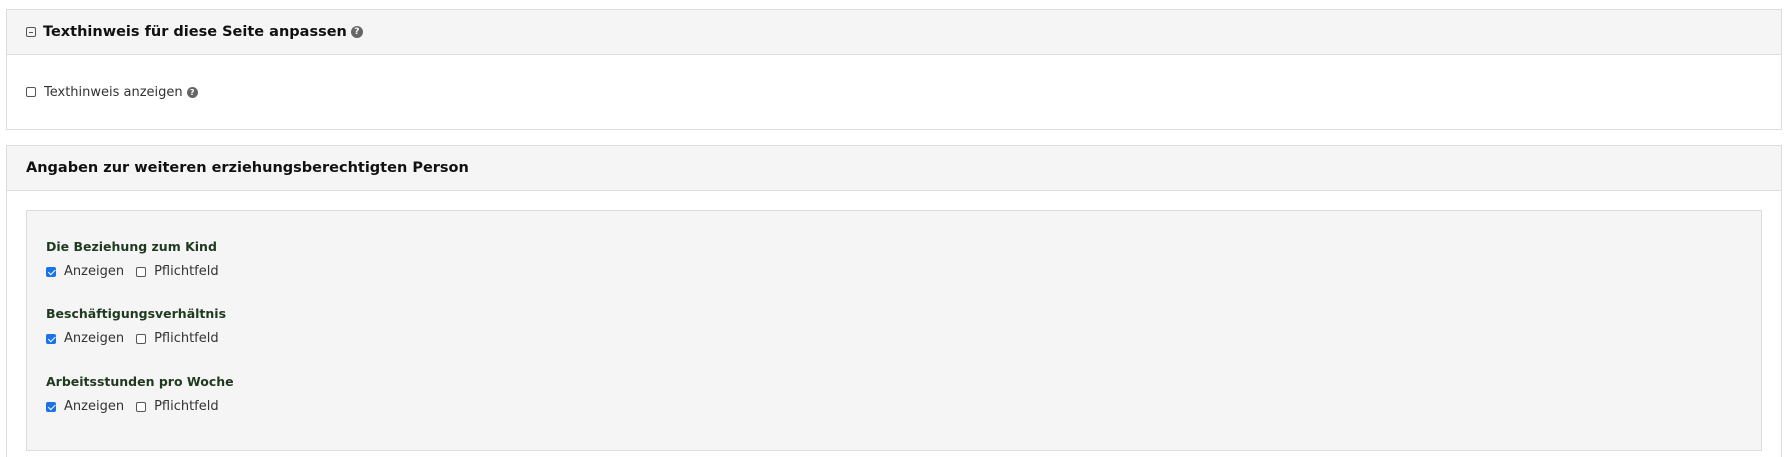  Describe the element at coordinates (356, 32) in the screenshot. I see `help-icon: ?` at that location.